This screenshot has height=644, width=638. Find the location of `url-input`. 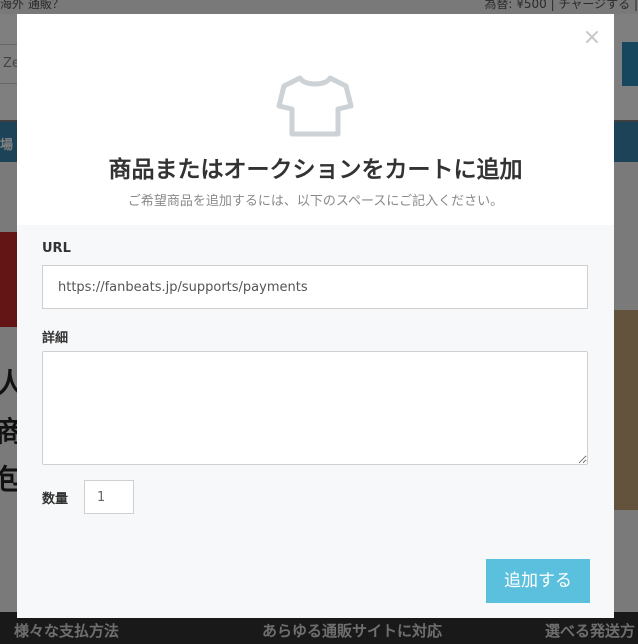

url-input is located at coordinates (315, 287).